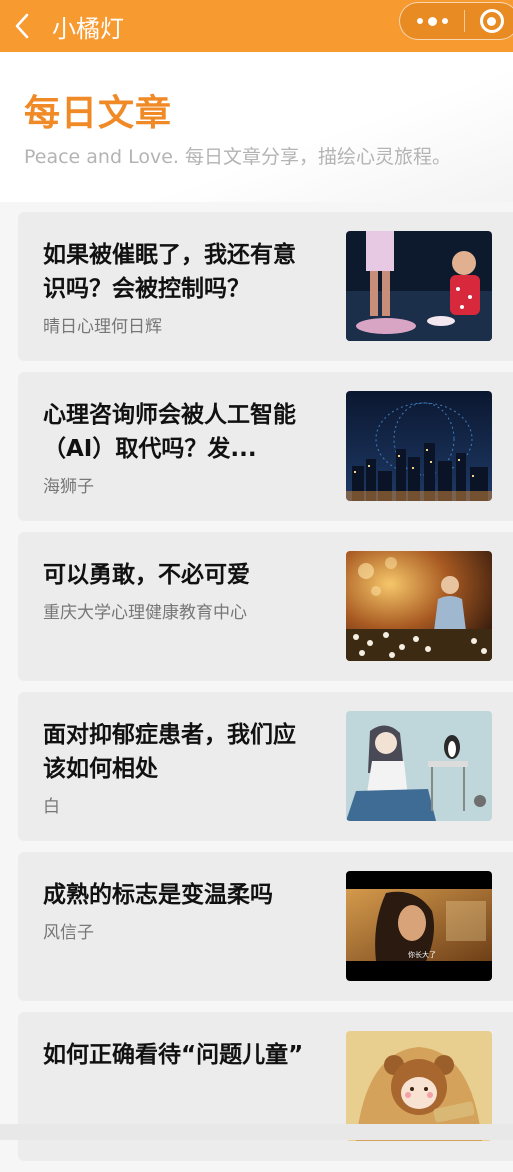  I want to click on more-dots-icon-right, so click(444, 21).